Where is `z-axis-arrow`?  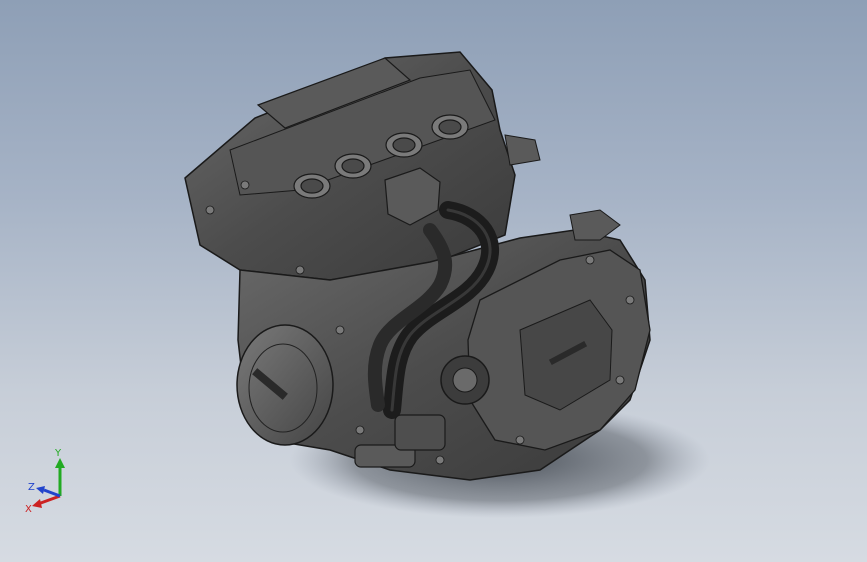
z-axis-arrow is located at coordinates (40, 490).